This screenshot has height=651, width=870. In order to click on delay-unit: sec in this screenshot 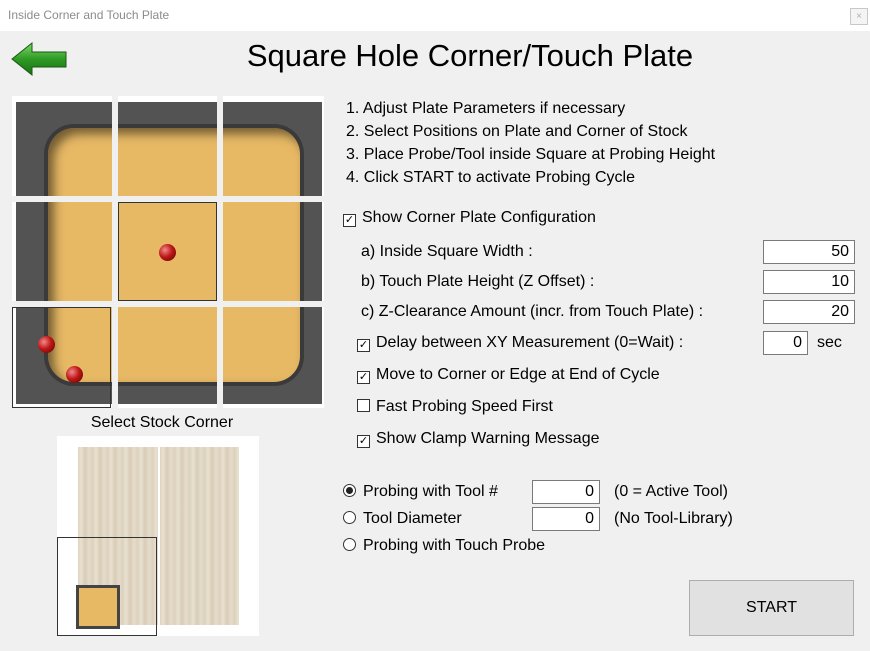, I will do `click(829, 342)`.